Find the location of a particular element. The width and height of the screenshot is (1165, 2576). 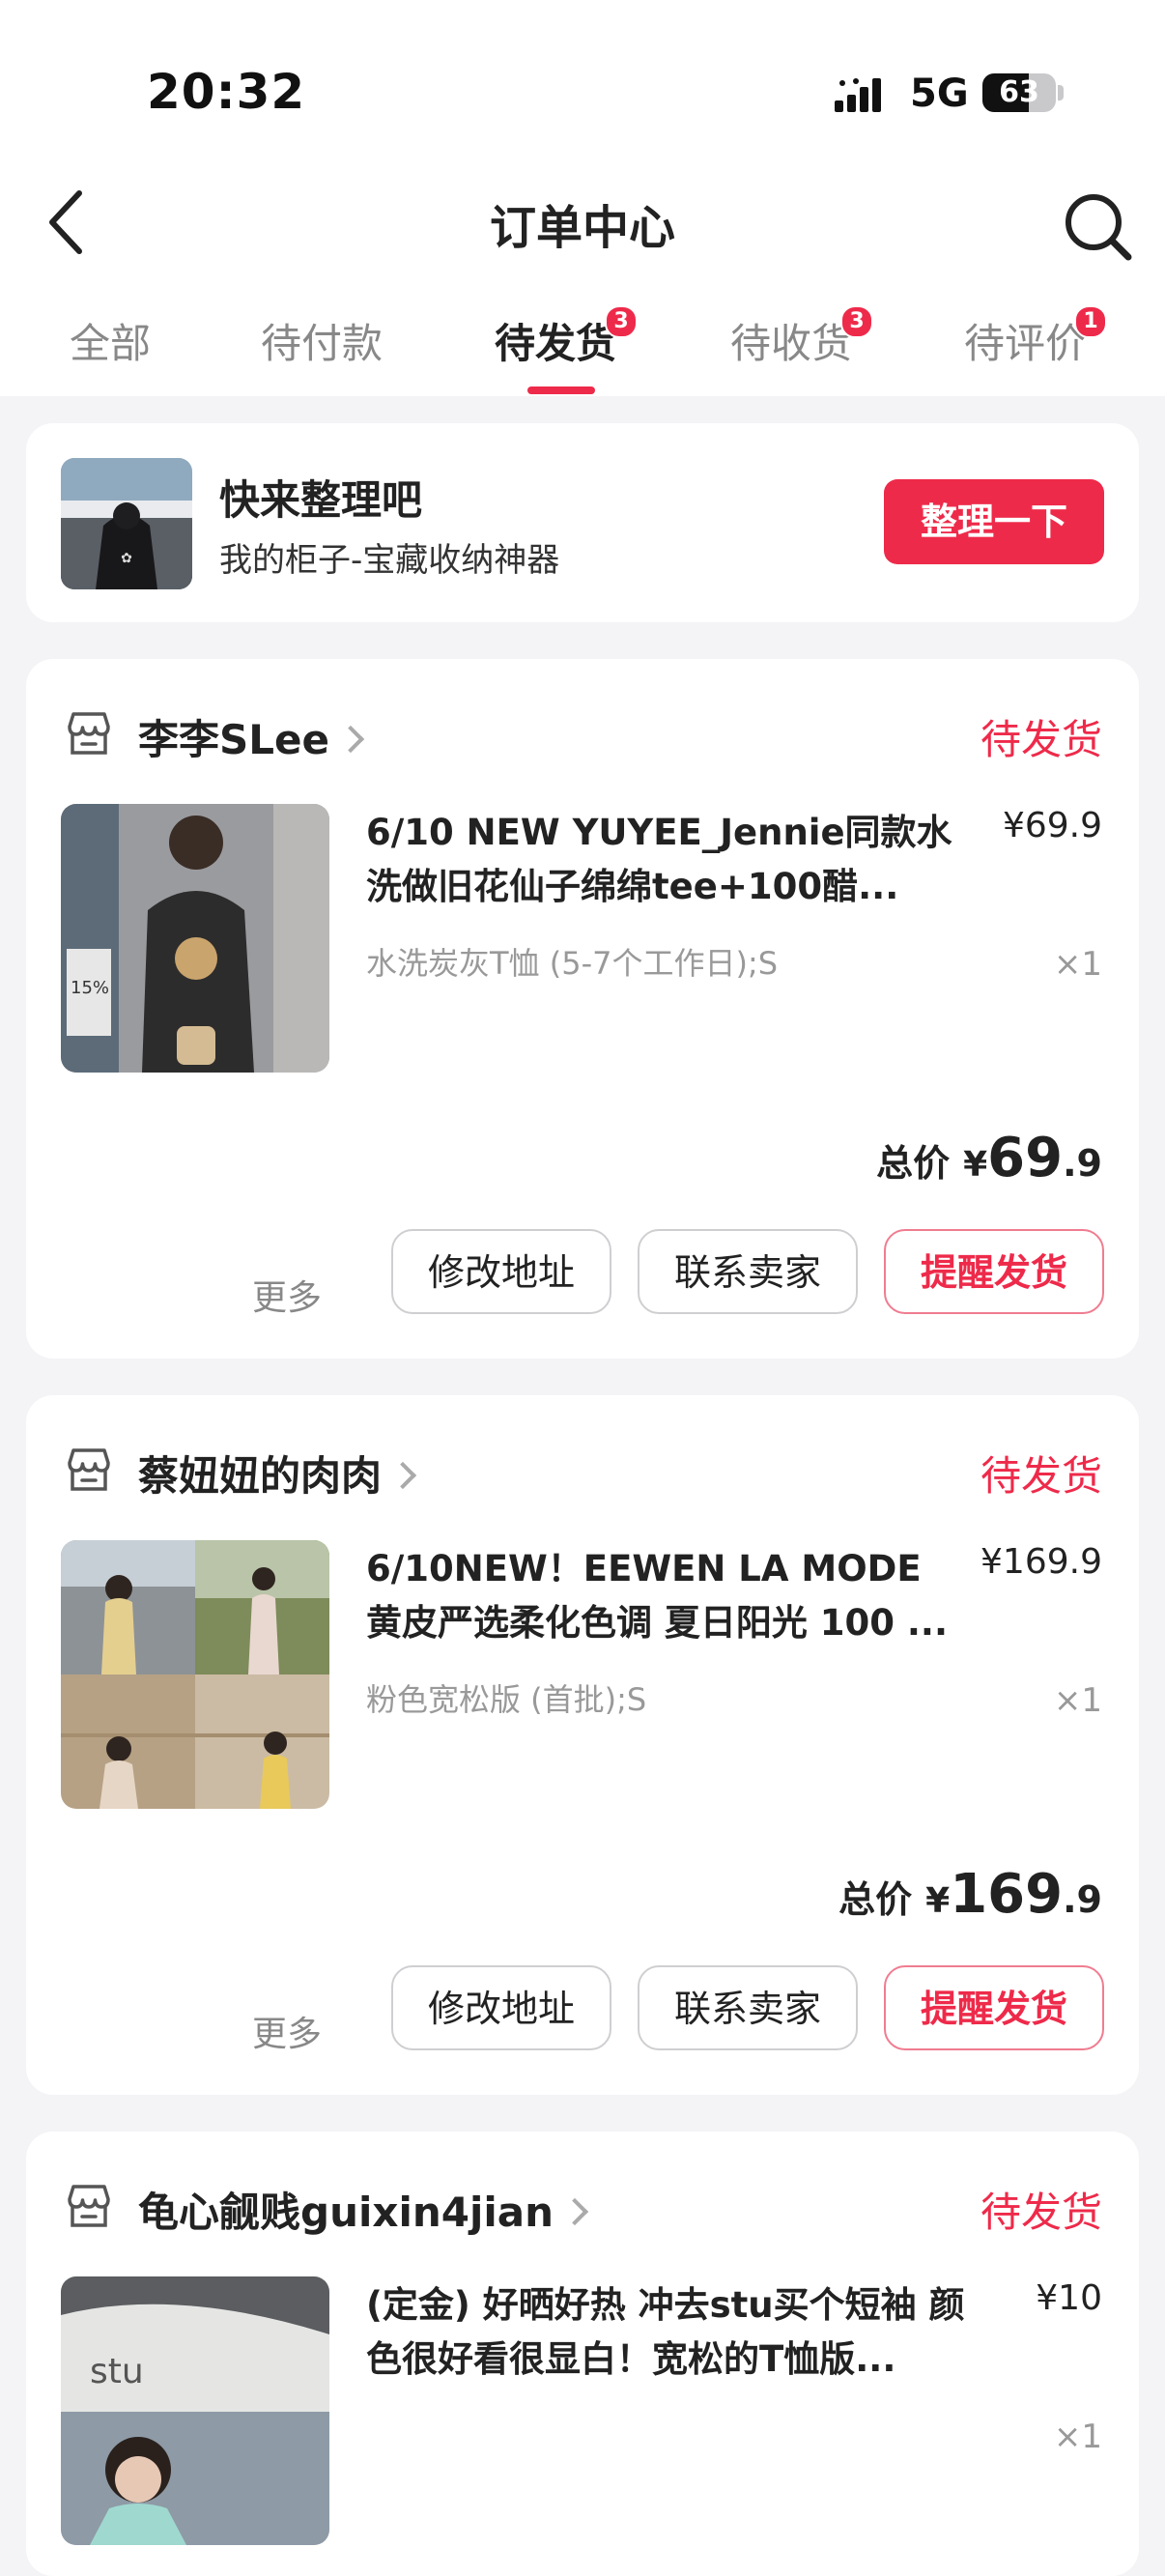

promo-title: 快来整理吧 is located at coordinates (321, 500).